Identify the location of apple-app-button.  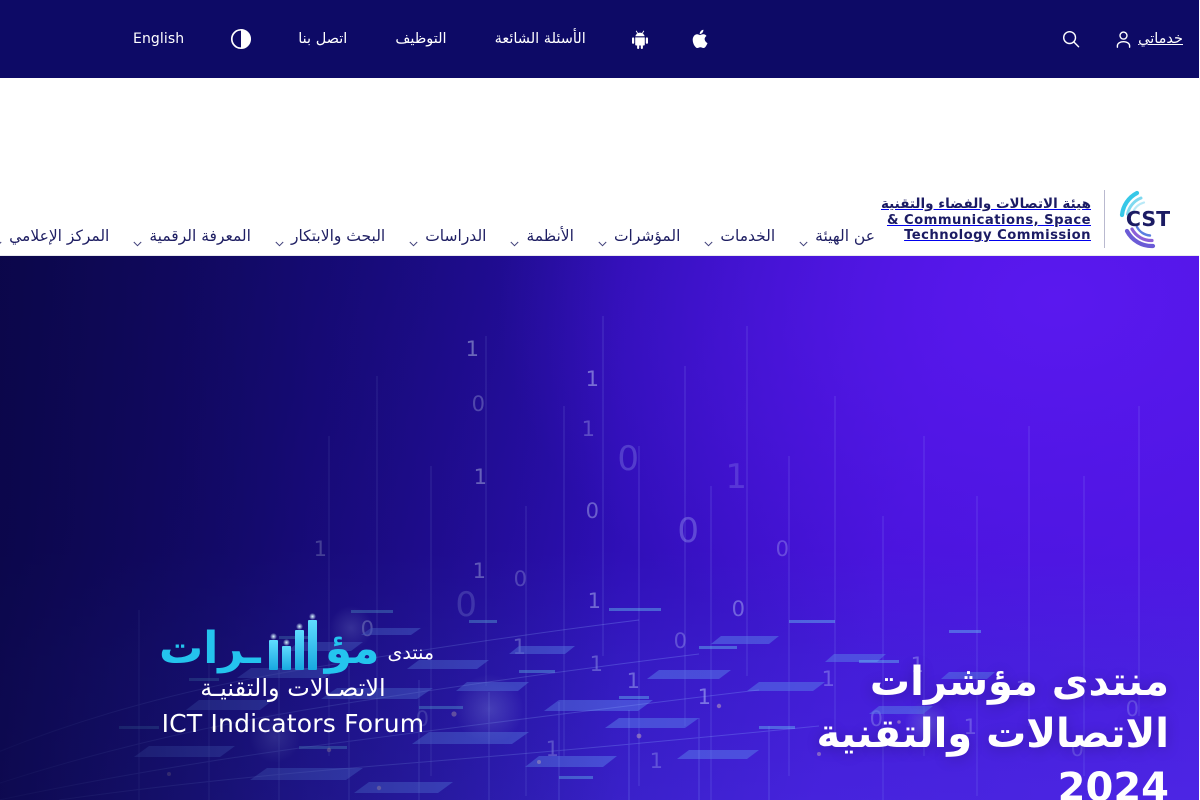
(701, 39).